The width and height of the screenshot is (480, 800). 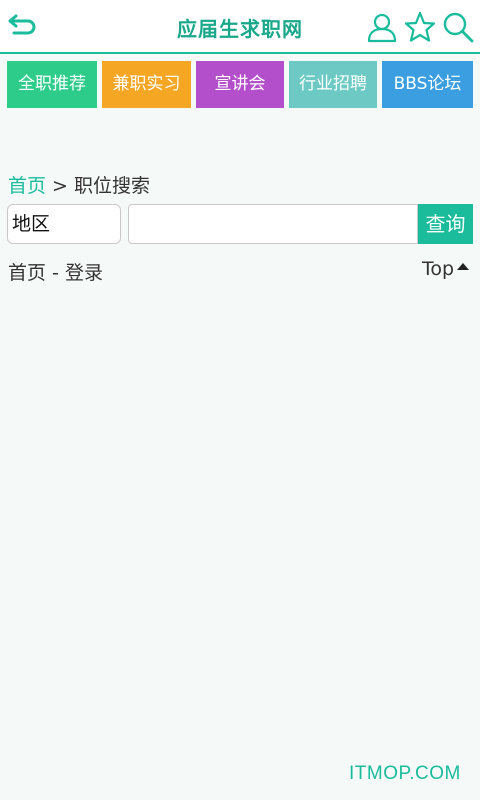 I want to click on nav-career-talk-button: 宣讲会, so click(x=240, y=84).